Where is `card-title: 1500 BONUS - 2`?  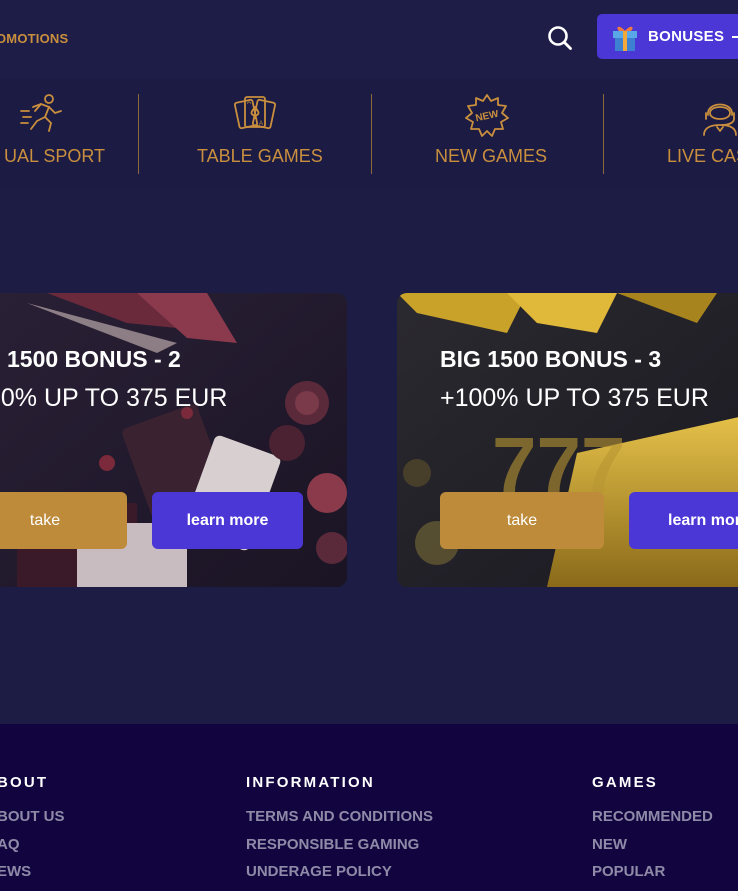
card-title: 1500 BONUS - 2 is located at coordinates (94, 359).